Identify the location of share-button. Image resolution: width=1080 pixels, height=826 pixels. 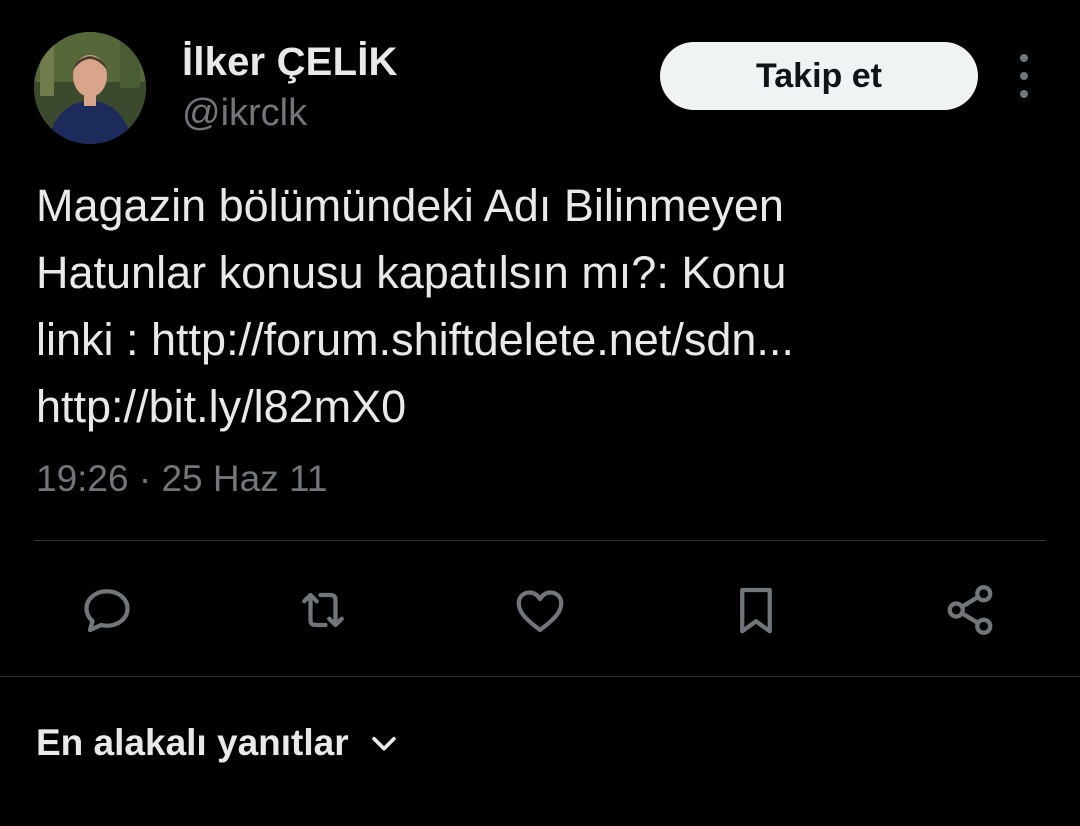
(970, 610).